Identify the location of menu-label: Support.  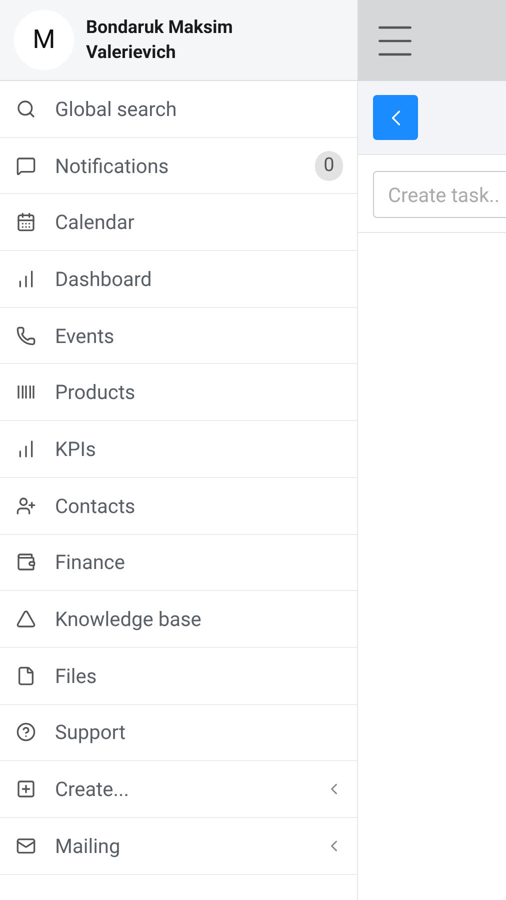
(91, 732).